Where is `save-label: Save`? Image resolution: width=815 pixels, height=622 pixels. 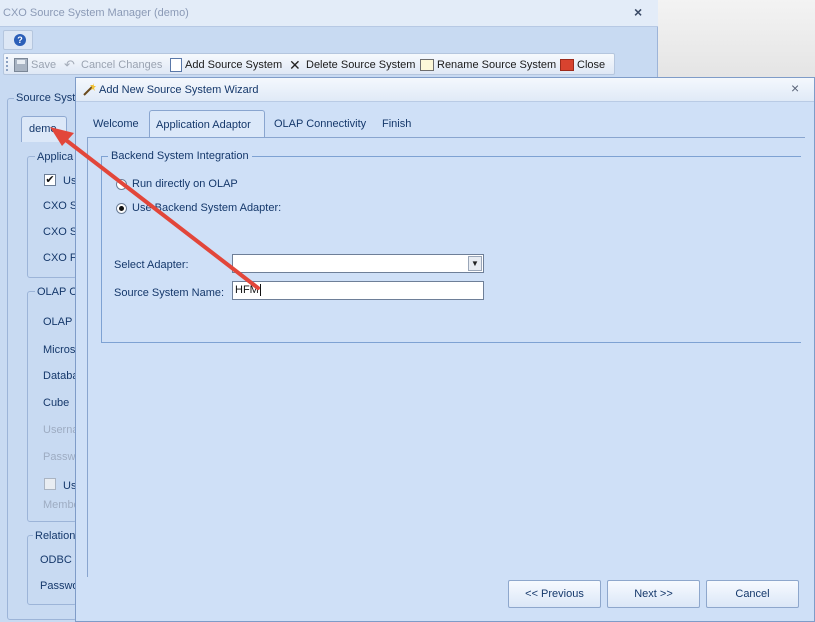
save-label: Save is located at coordinates (44, 65).